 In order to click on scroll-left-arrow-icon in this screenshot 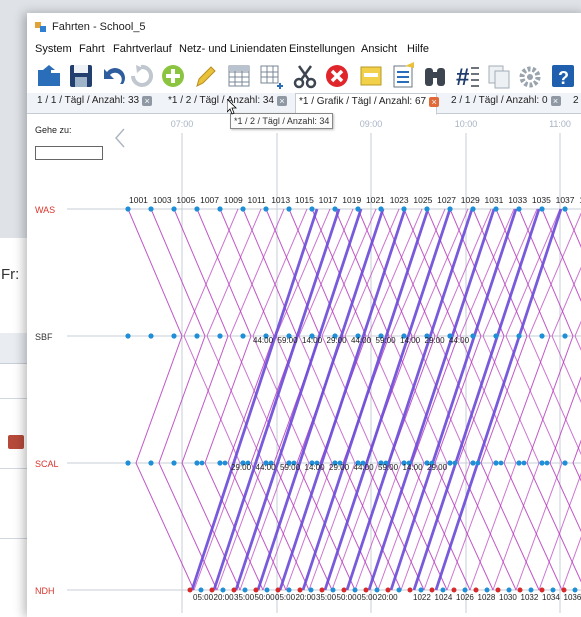, I will do `click(120, 138)`.